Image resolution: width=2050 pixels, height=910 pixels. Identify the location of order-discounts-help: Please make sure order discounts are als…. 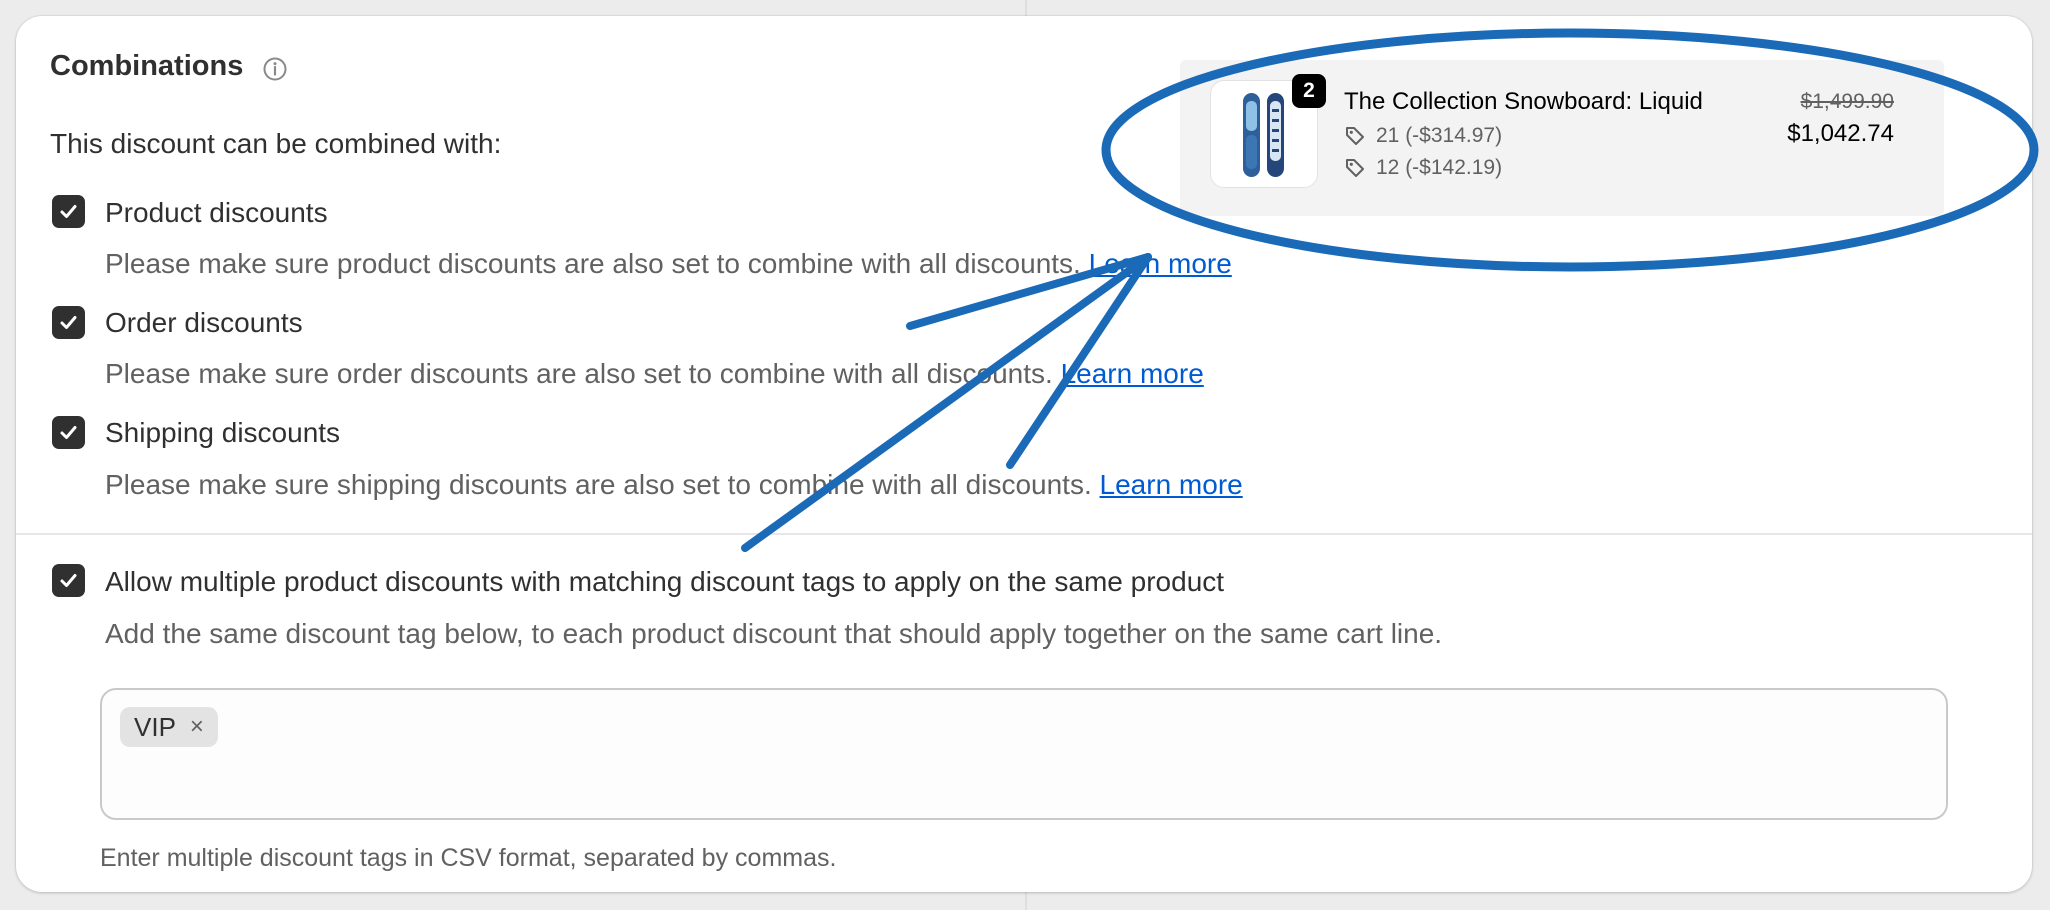
(654, 374).